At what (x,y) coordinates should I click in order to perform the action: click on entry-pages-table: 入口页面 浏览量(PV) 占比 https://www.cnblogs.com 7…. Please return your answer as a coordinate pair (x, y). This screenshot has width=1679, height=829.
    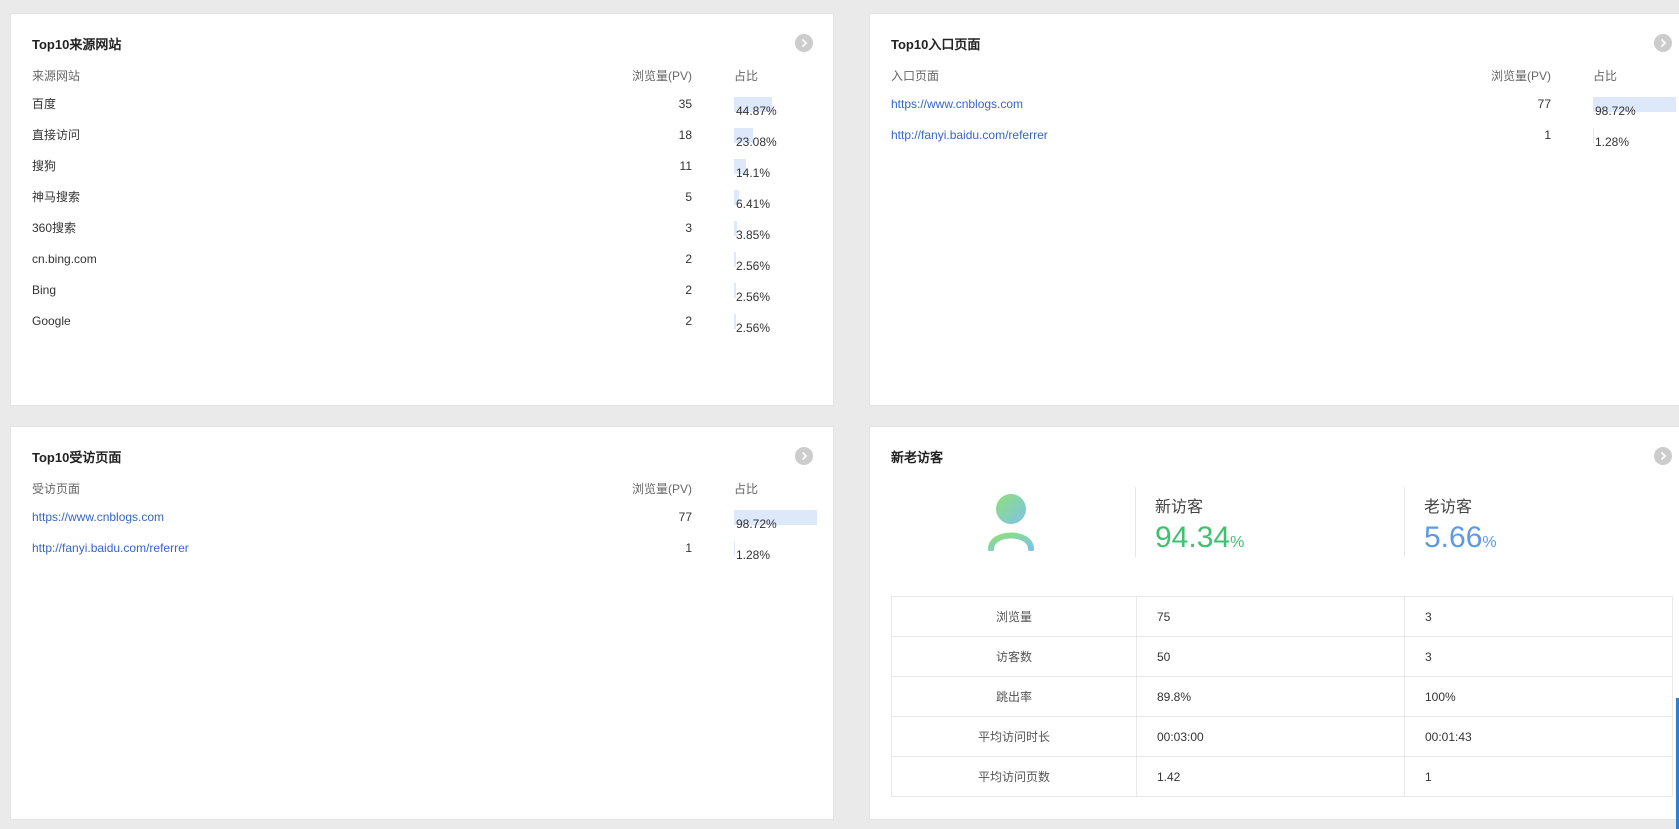
    Looking at the image, I should click on (1285, 107).